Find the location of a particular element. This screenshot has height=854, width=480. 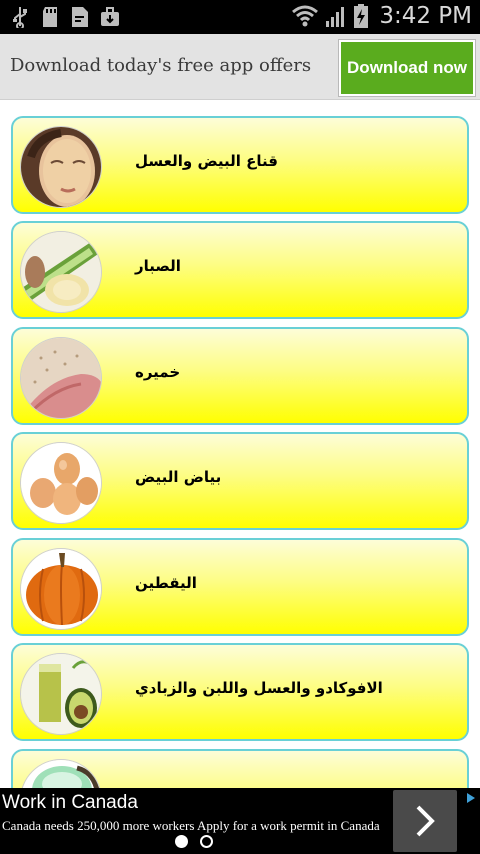

yeast-thumbnail is located at coordinates (61, 378).